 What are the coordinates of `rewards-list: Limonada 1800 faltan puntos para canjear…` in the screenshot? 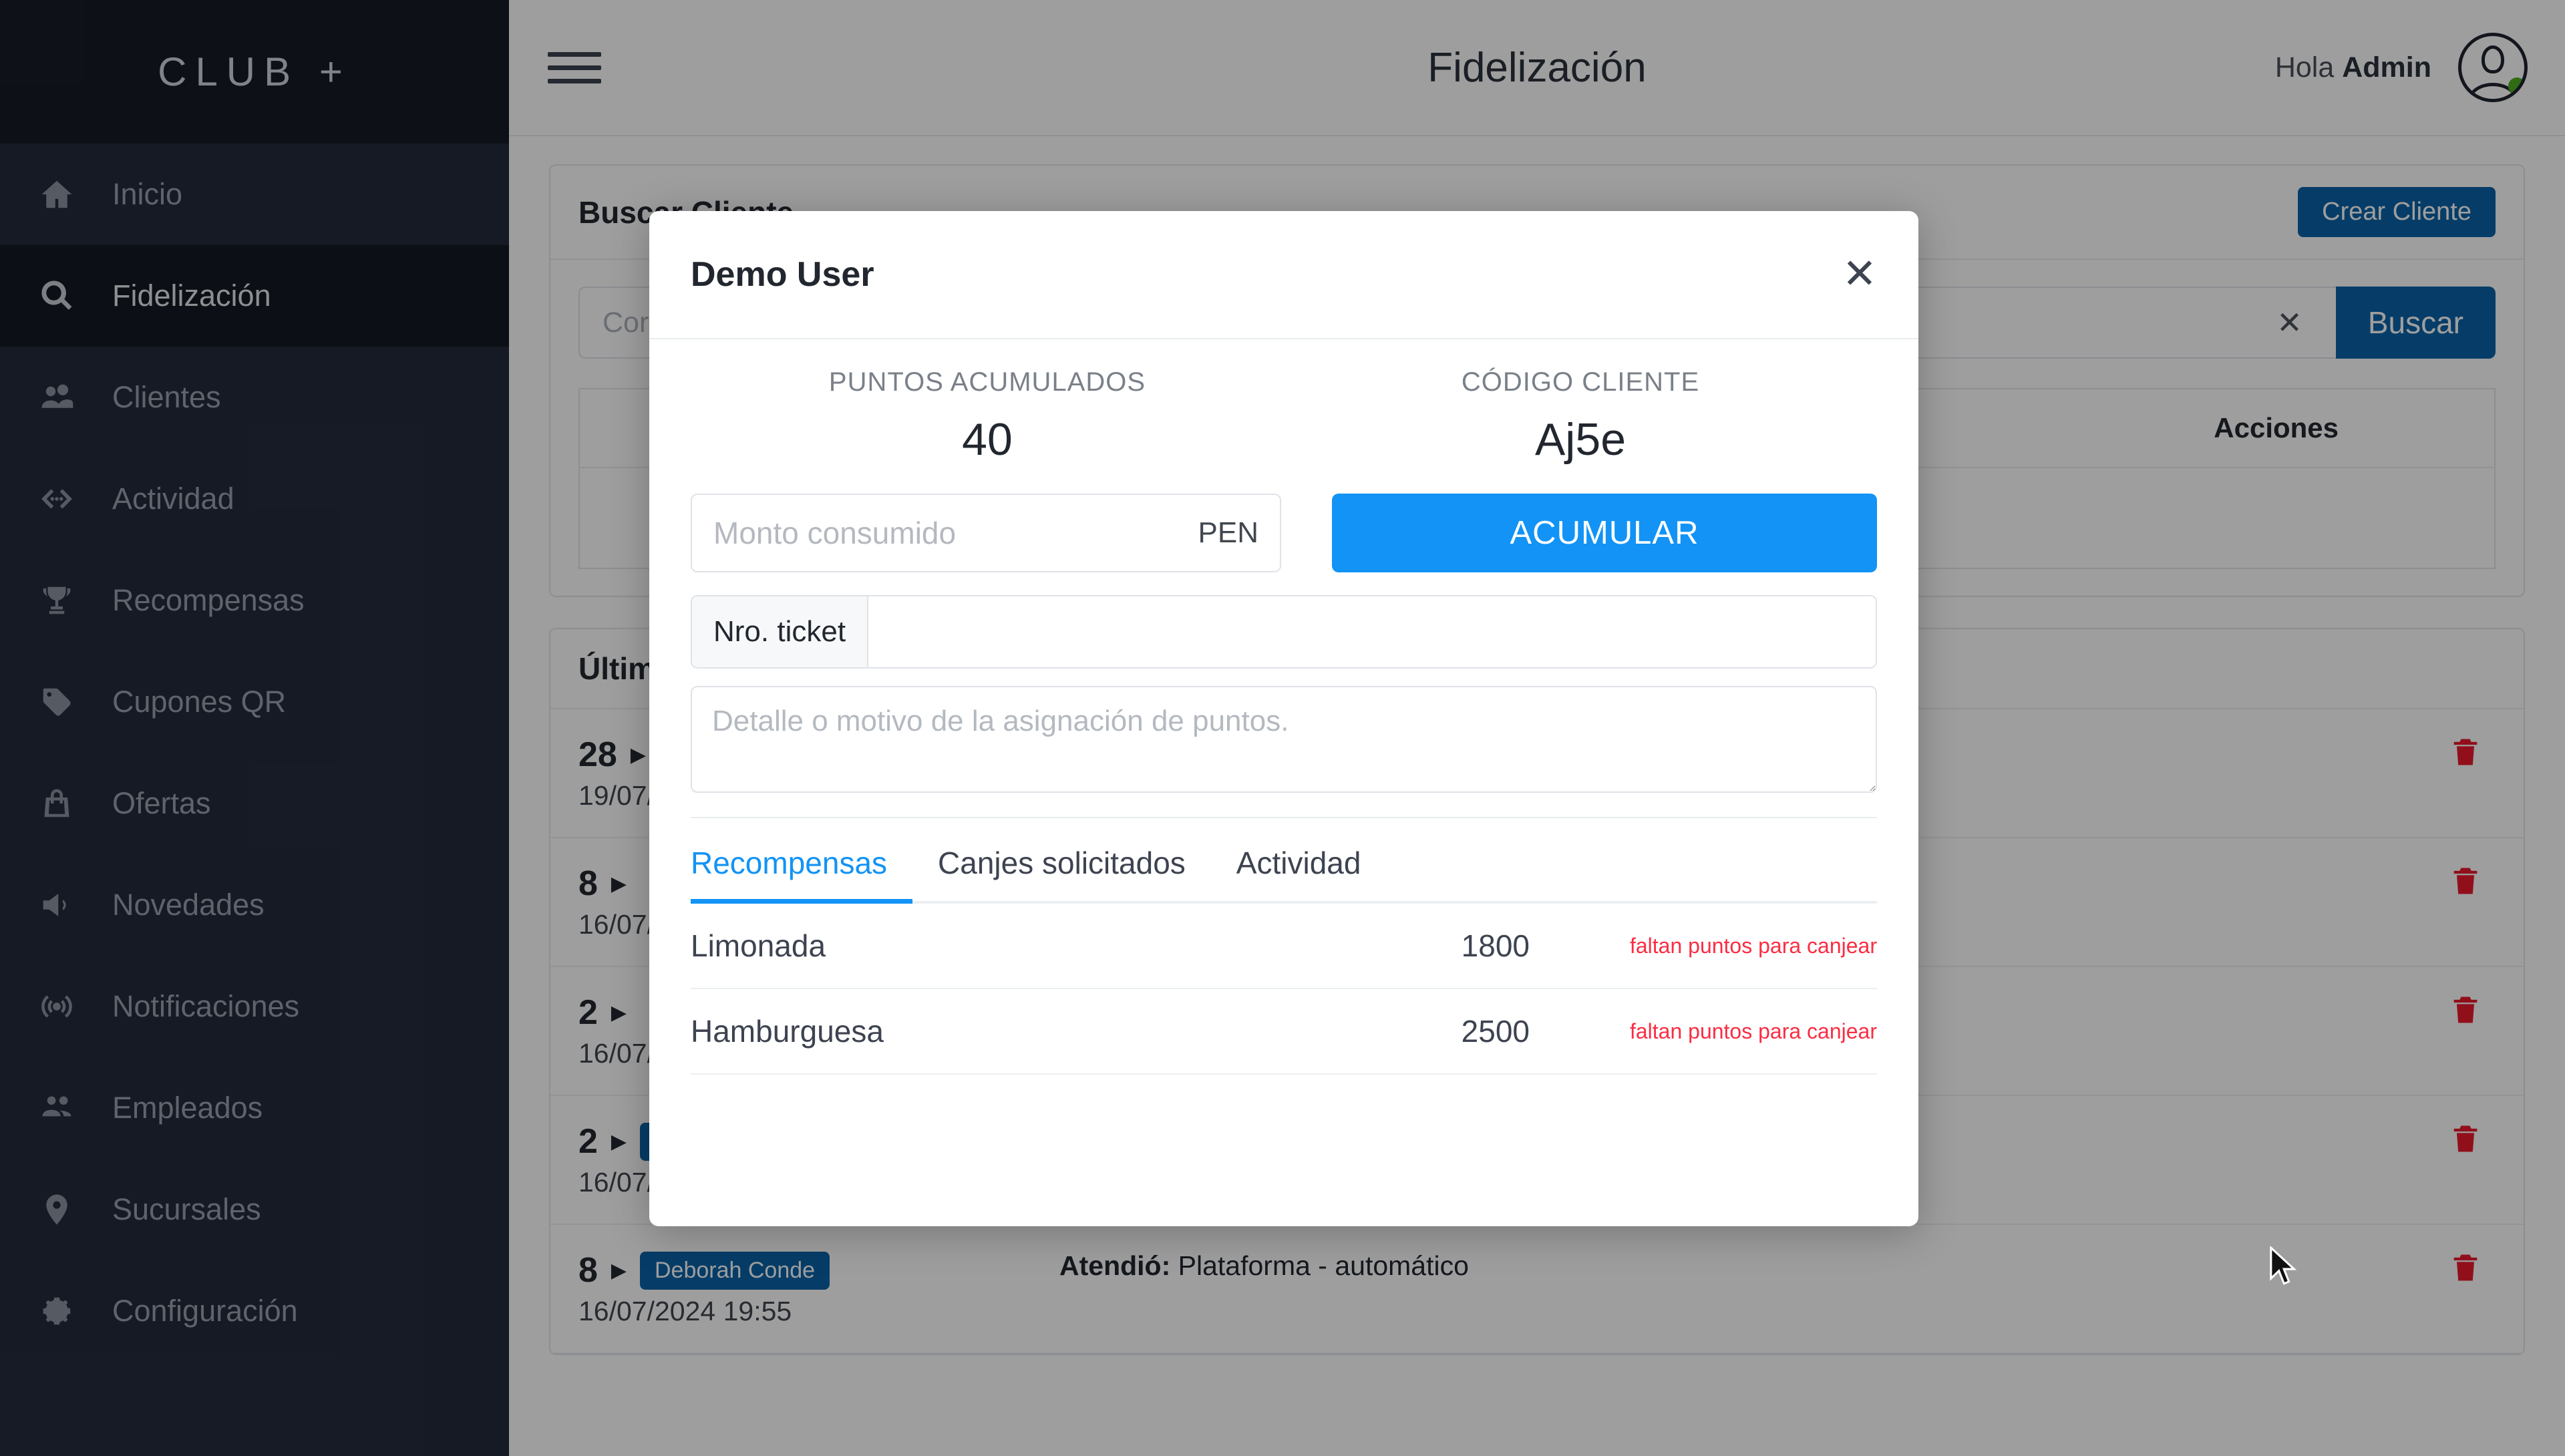 It's located at (1284, 989).